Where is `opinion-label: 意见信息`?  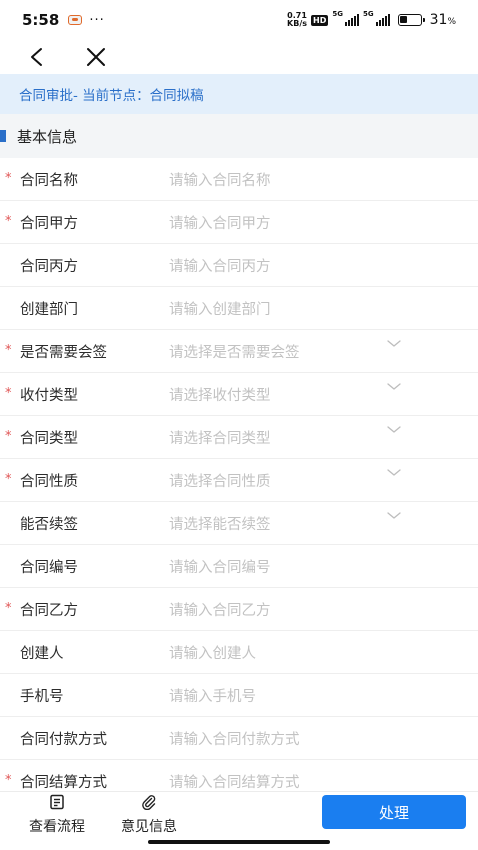
opinion-label: 意见信息 is located at coordinates (149, 827).